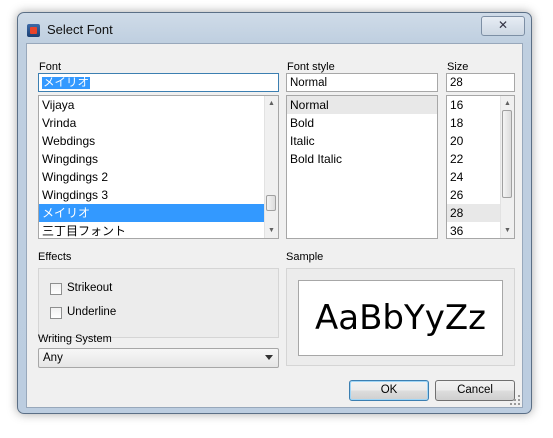 The image size is (553, 438). Describe the element at coordinates (91, 312) in the screenshot. I see `underline-label: Underline` at that location.